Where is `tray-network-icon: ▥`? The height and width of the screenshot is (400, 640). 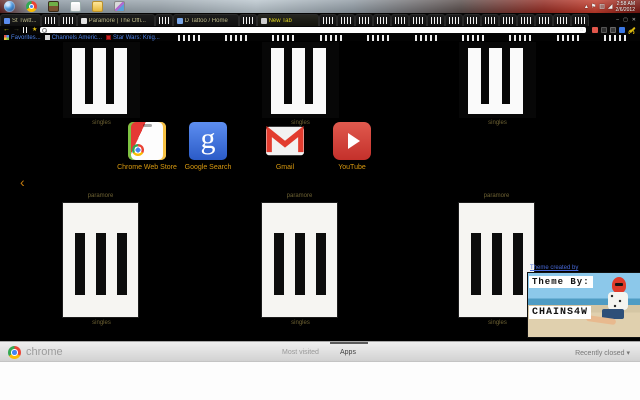
tray-network-icon: ▥ is located at coordinates (602, 6).